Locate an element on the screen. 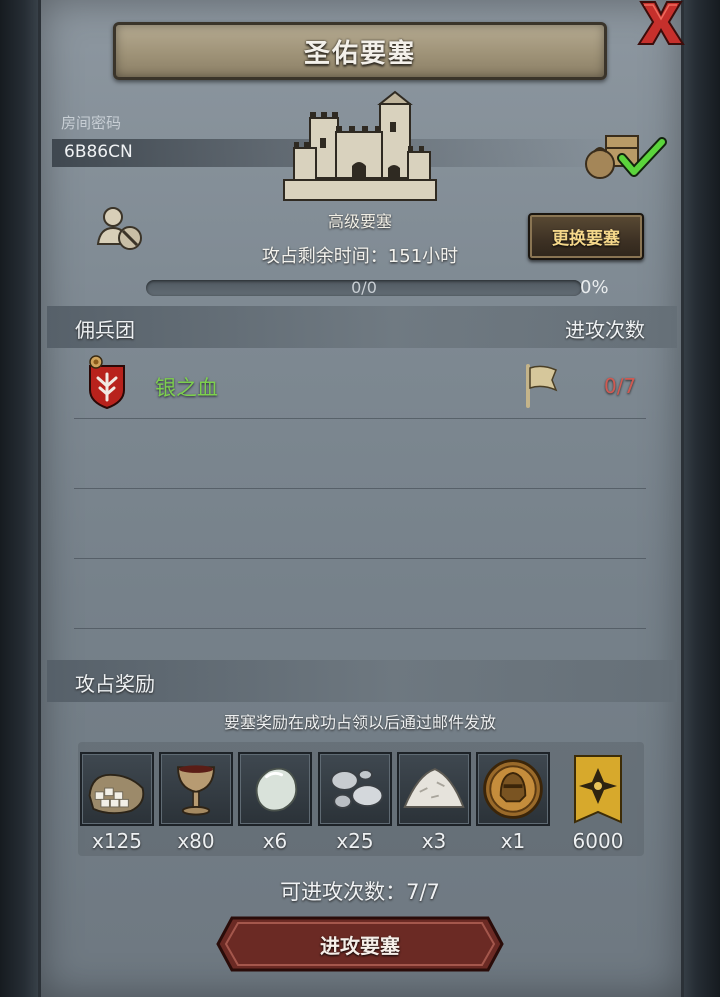 This screenshot has height=997, width=720. attack-fortress-button: 进攻要塞 is located at coordinates (360, 944).